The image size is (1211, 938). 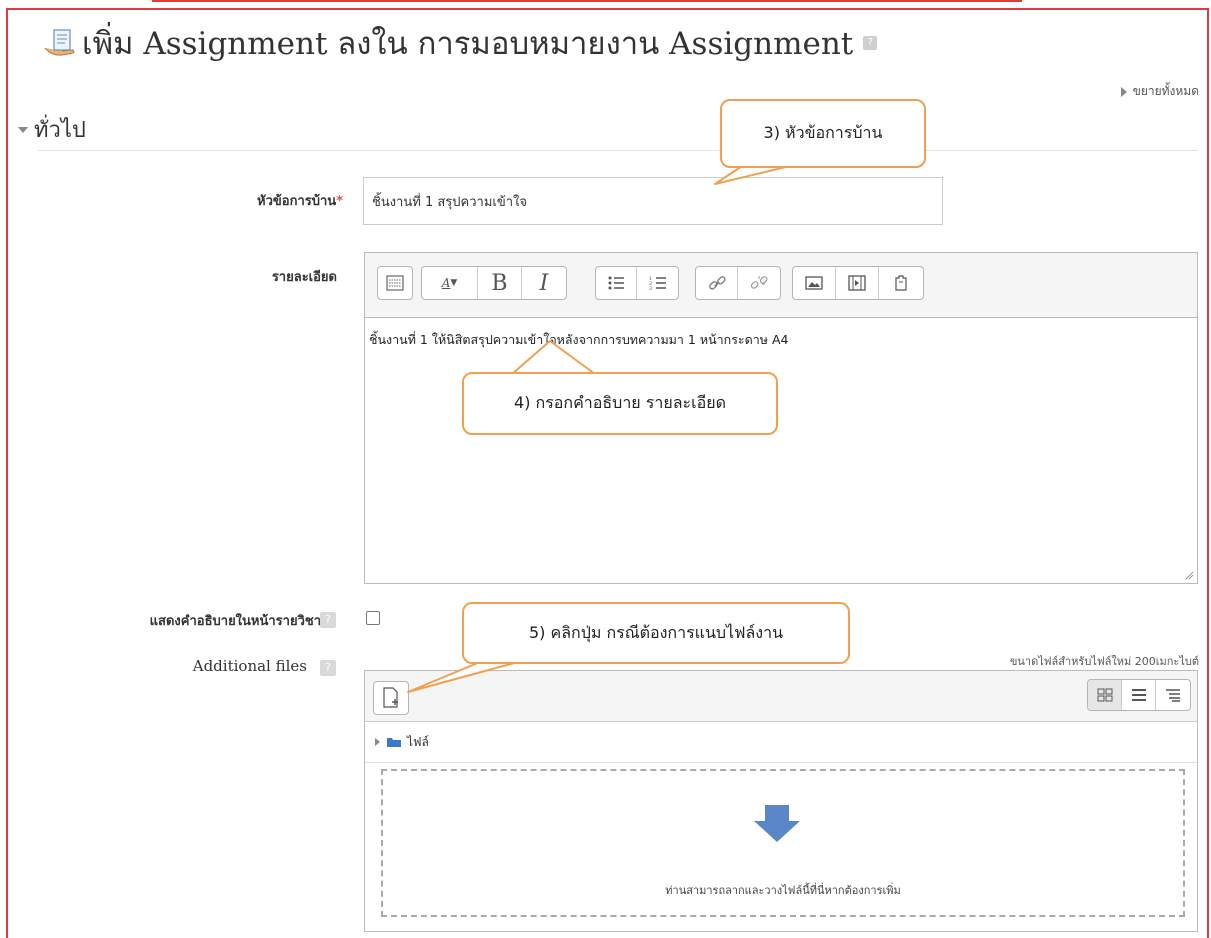 What do you see at coordinates (823, 133) in the screenshot?
I see `callout-assignment-name: 3) หัวข้อการบ้าน` at bounding box center [823, 133].